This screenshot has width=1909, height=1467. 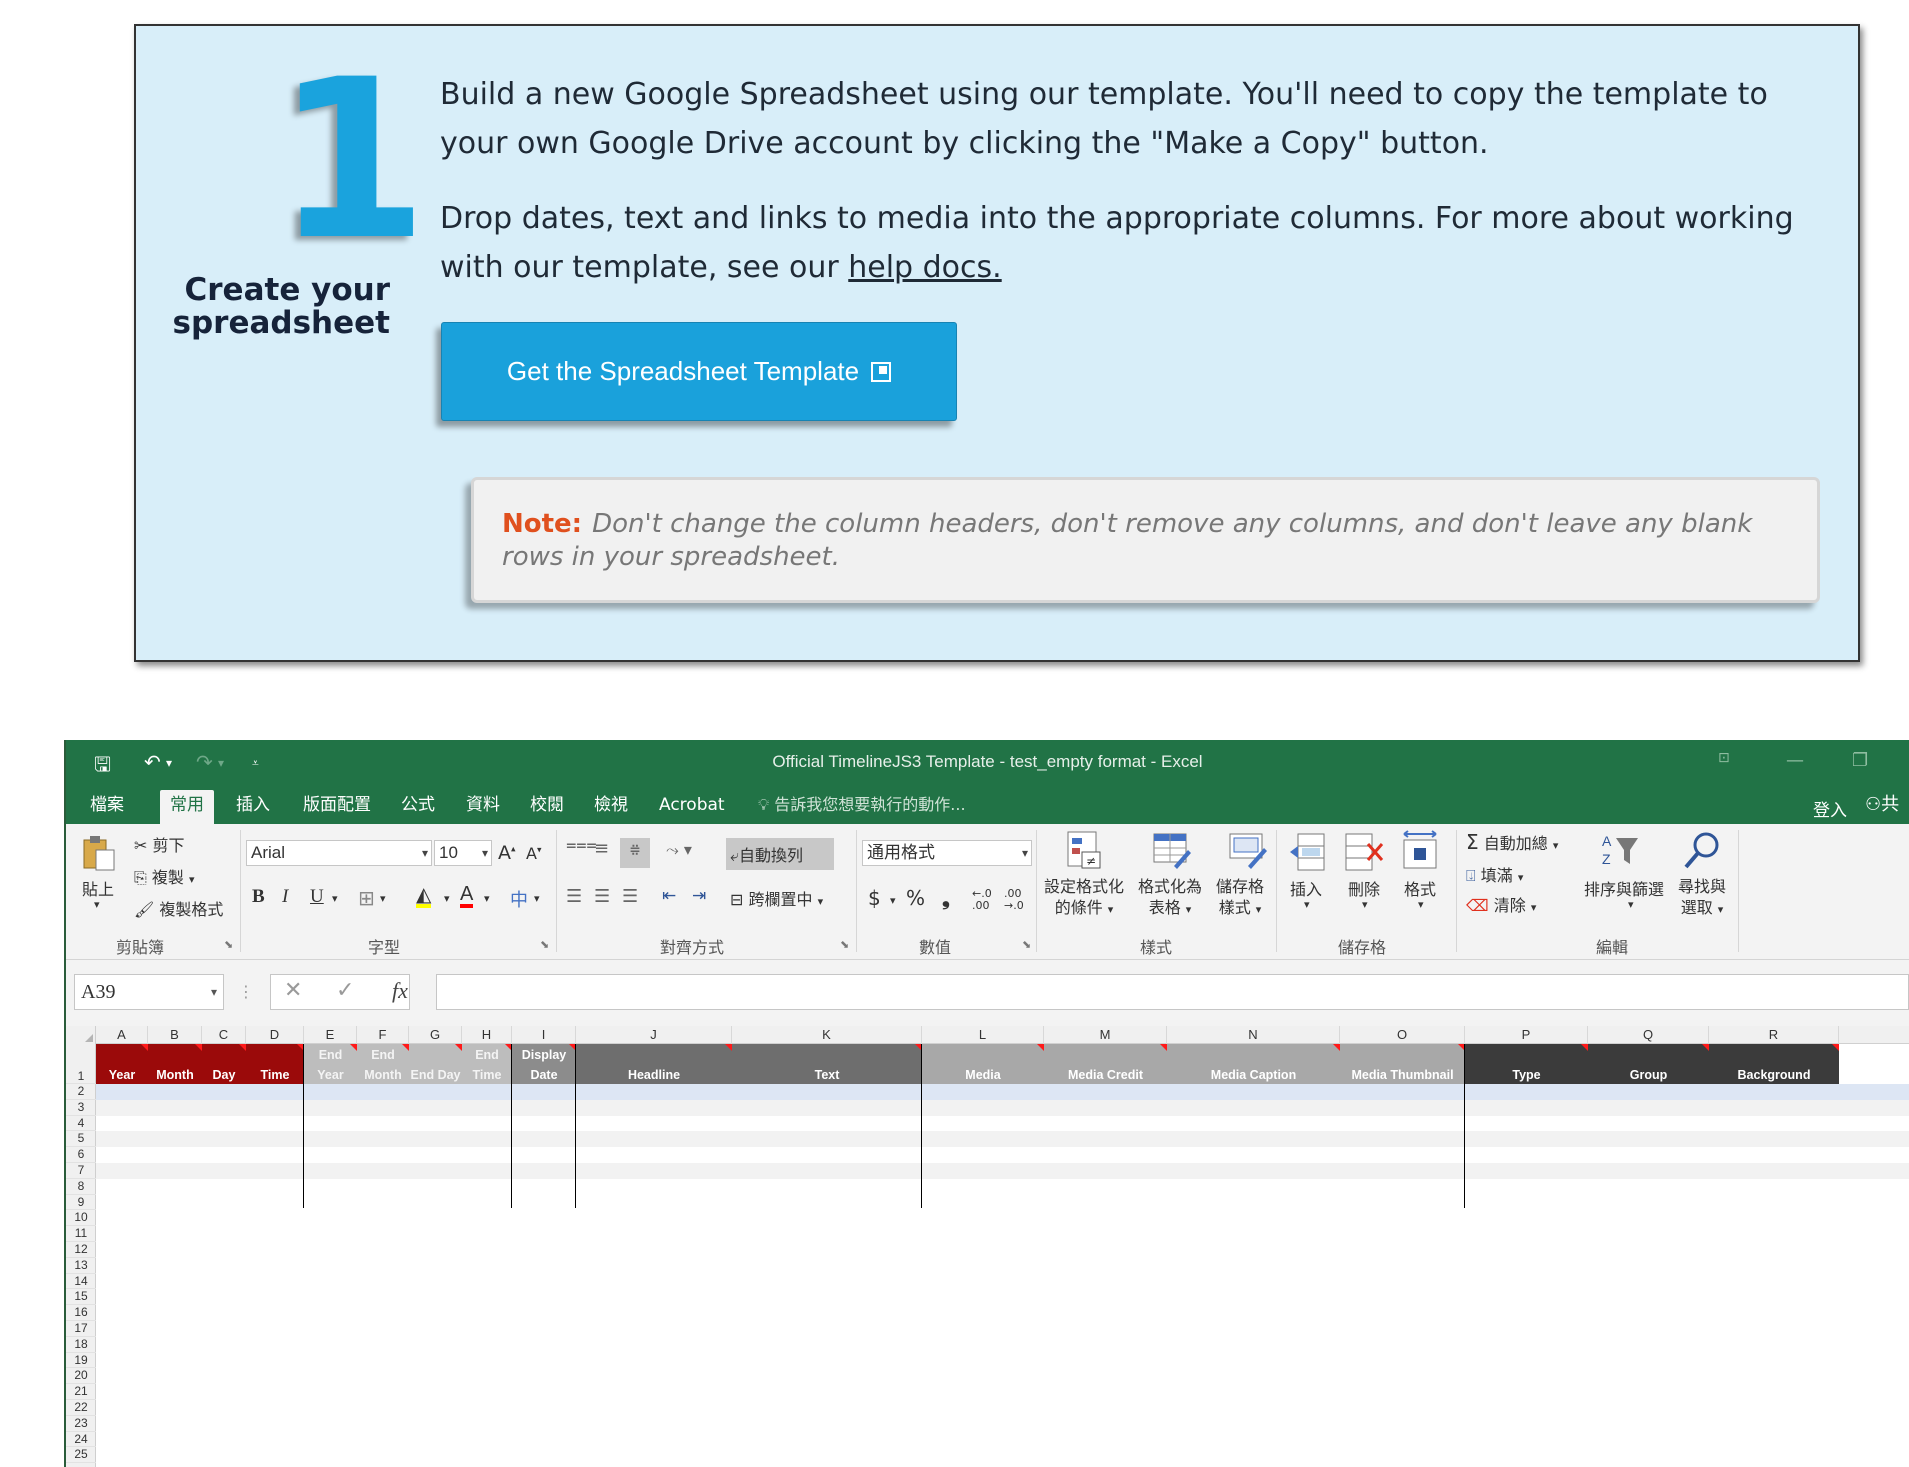 I want to click on row-header-12: 12, so click(x=81, y=1250).